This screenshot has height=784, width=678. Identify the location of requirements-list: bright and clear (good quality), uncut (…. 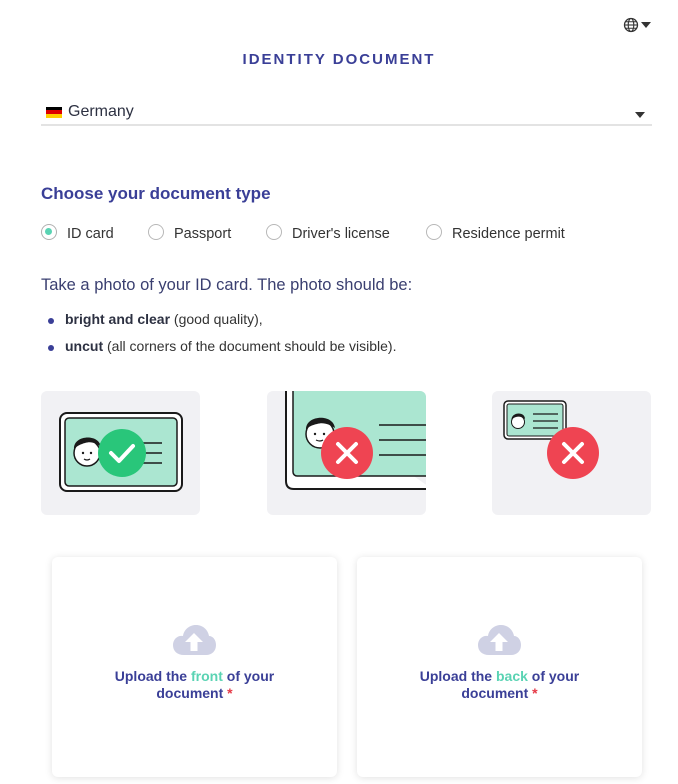
(222, 338).